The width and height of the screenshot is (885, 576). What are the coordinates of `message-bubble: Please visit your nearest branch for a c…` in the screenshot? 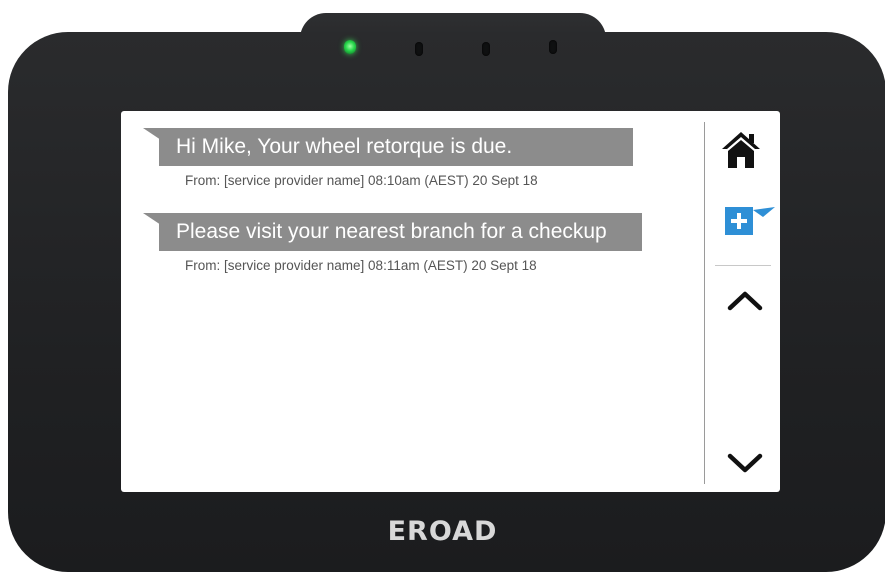 It's located at (400, 232).